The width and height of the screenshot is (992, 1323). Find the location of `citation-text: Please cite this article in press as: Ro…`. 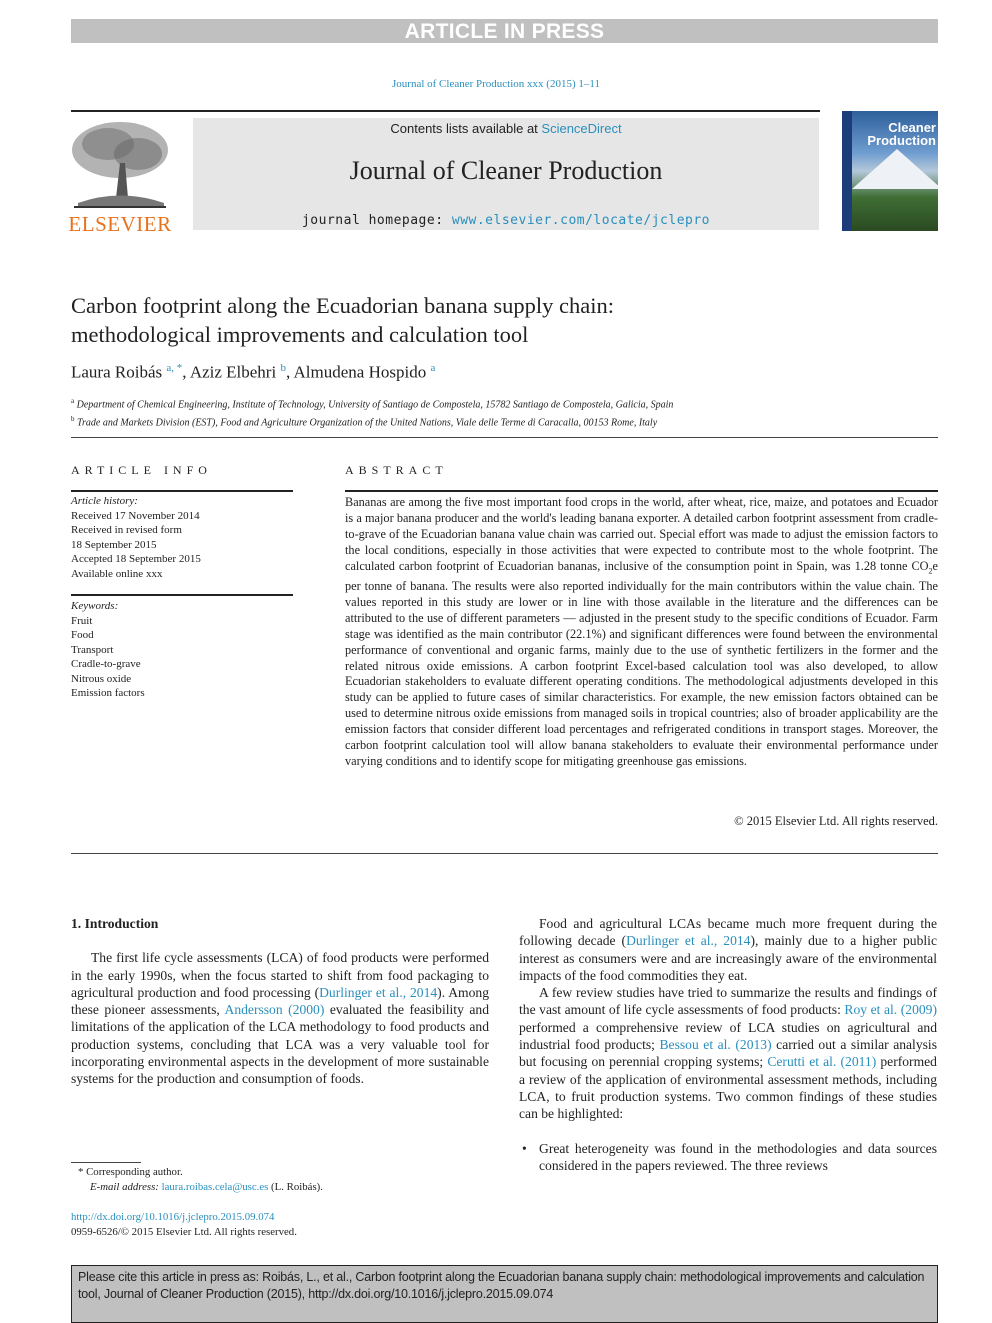

citation-text: Please cite this article in press as: Ro… is located at coordinates (501, 1285).